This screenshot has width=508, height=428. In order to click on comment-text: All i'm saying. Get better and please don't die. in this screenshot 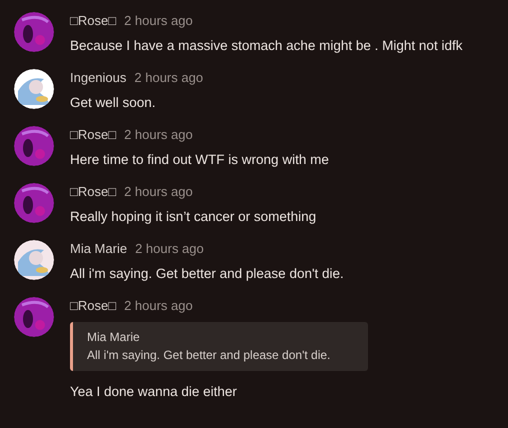, I will do `click(207, 274)`.